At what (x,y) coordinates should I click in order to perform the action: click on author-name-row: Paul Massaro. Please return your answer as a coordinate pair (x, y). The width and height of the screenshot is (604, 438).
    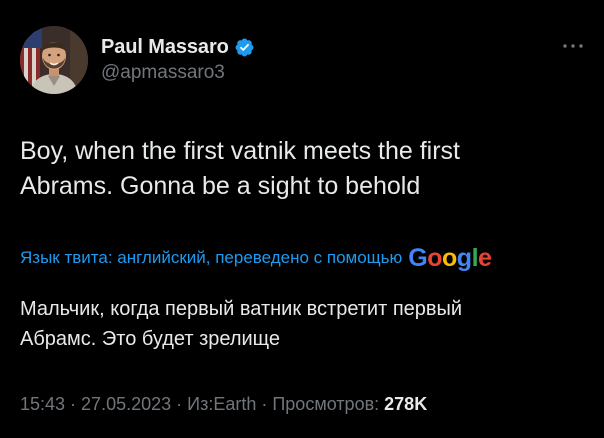
    Looking at the image, I should click on (178, 47).